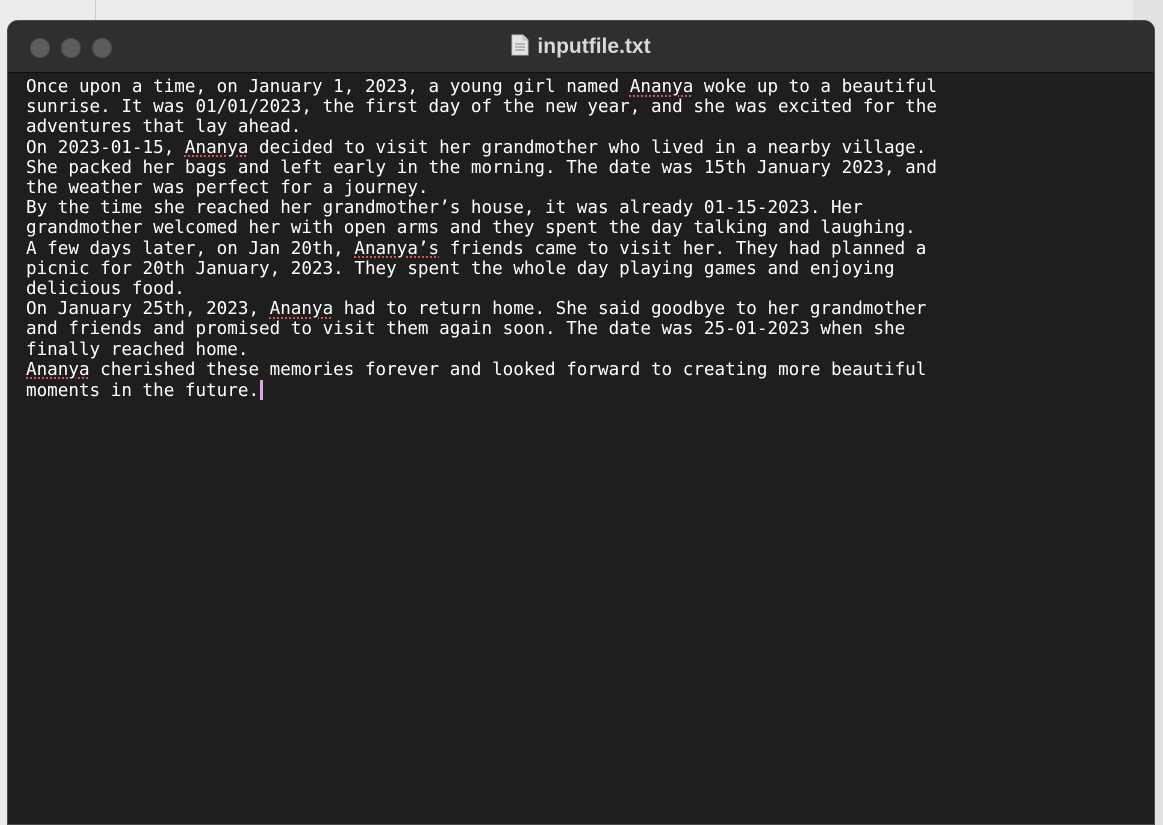 The image size is (1163, 825). Describe the element at coordinates (588, 289) in the screenshot. I see `text-line: delicious food.` at that location.